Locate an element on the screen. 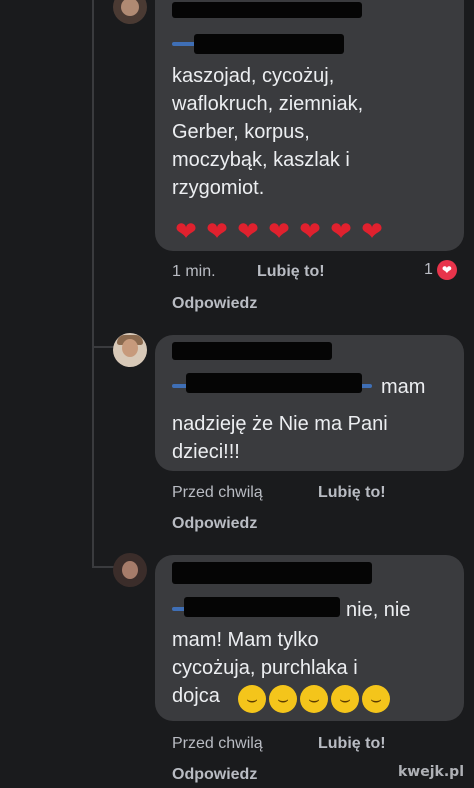 The width and height of the screenshot is (474, 788). emoji-row: ⌣ ⌣ ⌣ ⌣ ⌣ is located at coordinates (314, 699).